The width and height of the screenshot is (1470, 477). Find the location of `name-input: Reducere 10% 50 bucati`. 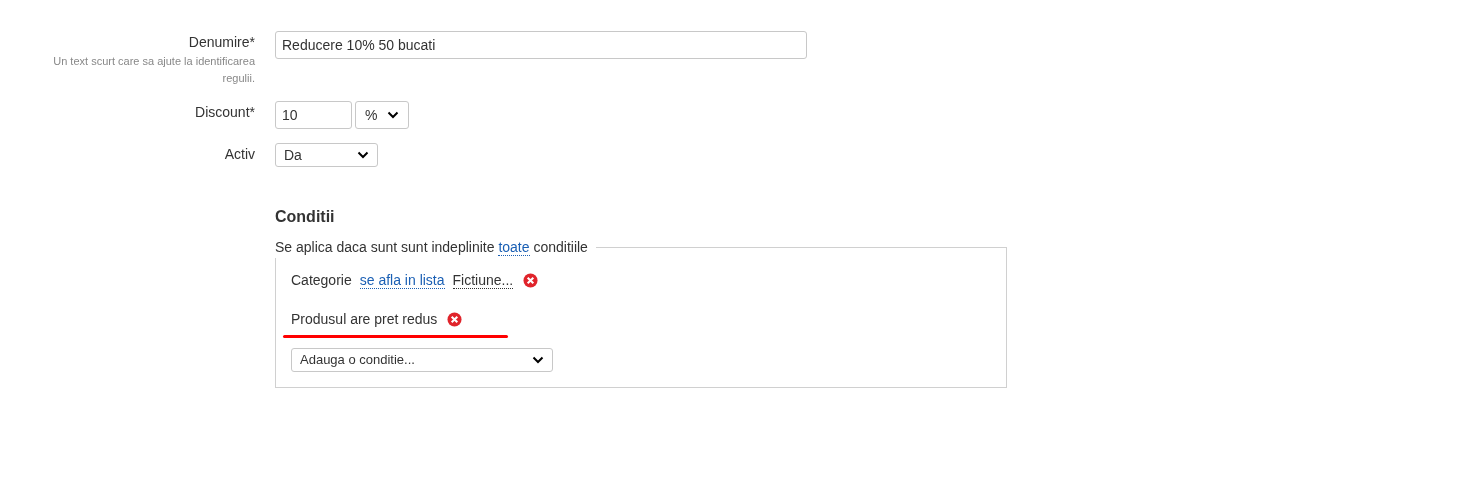

name-input: Reducere 10% 50 bucati is located at coordinates (541, 45).